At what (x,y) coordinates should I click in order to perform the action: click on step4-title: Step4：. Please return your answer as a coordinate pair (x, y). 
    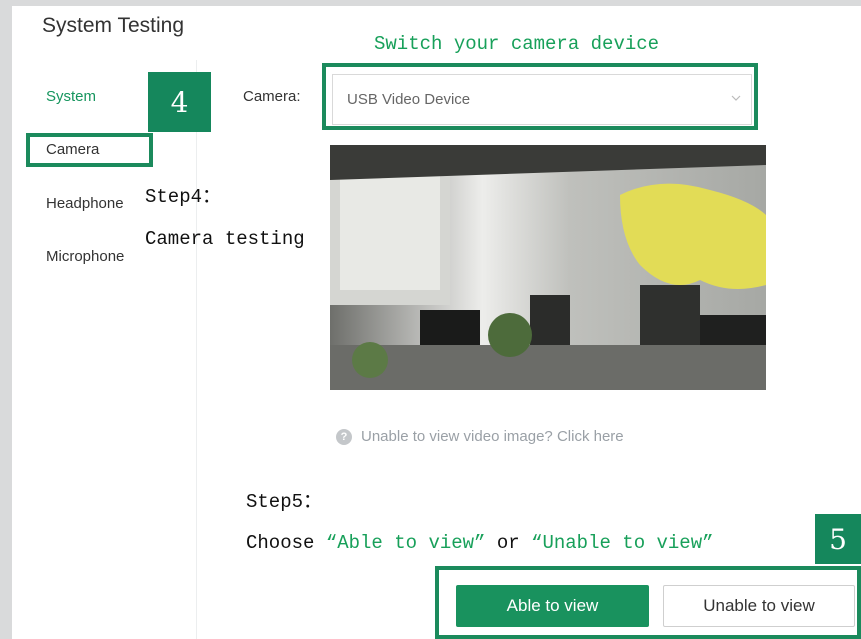
    Looking at the image, I should click on (183, 197).